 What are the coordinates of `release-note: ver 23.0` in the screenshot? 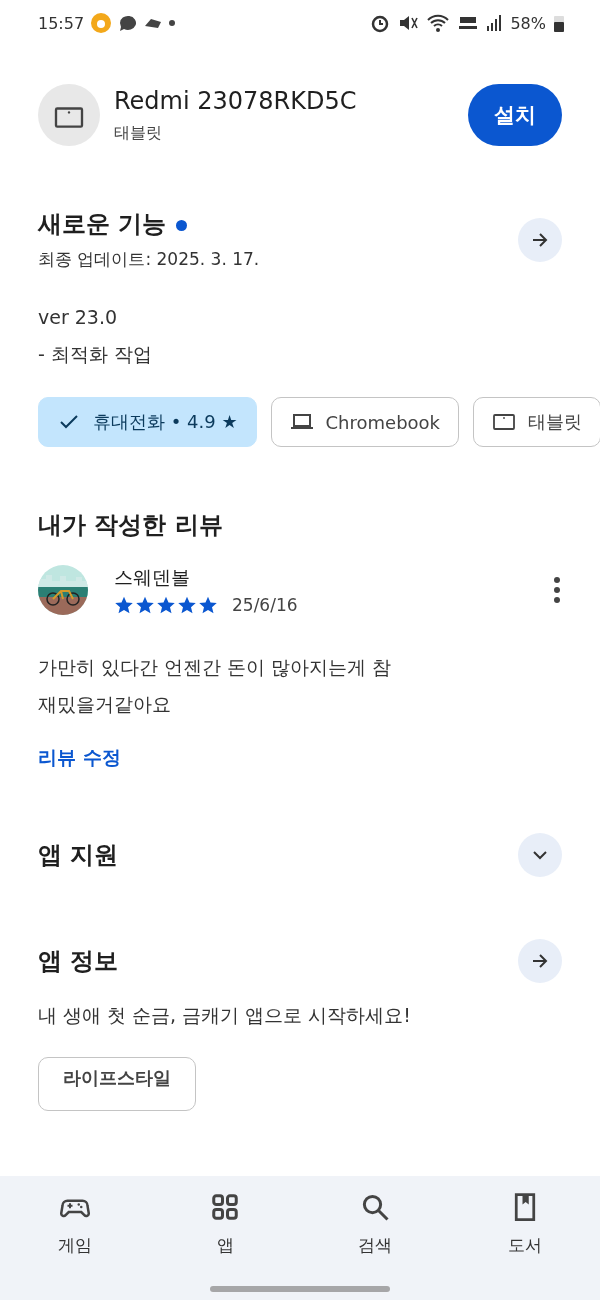 It's located at (78, 317).